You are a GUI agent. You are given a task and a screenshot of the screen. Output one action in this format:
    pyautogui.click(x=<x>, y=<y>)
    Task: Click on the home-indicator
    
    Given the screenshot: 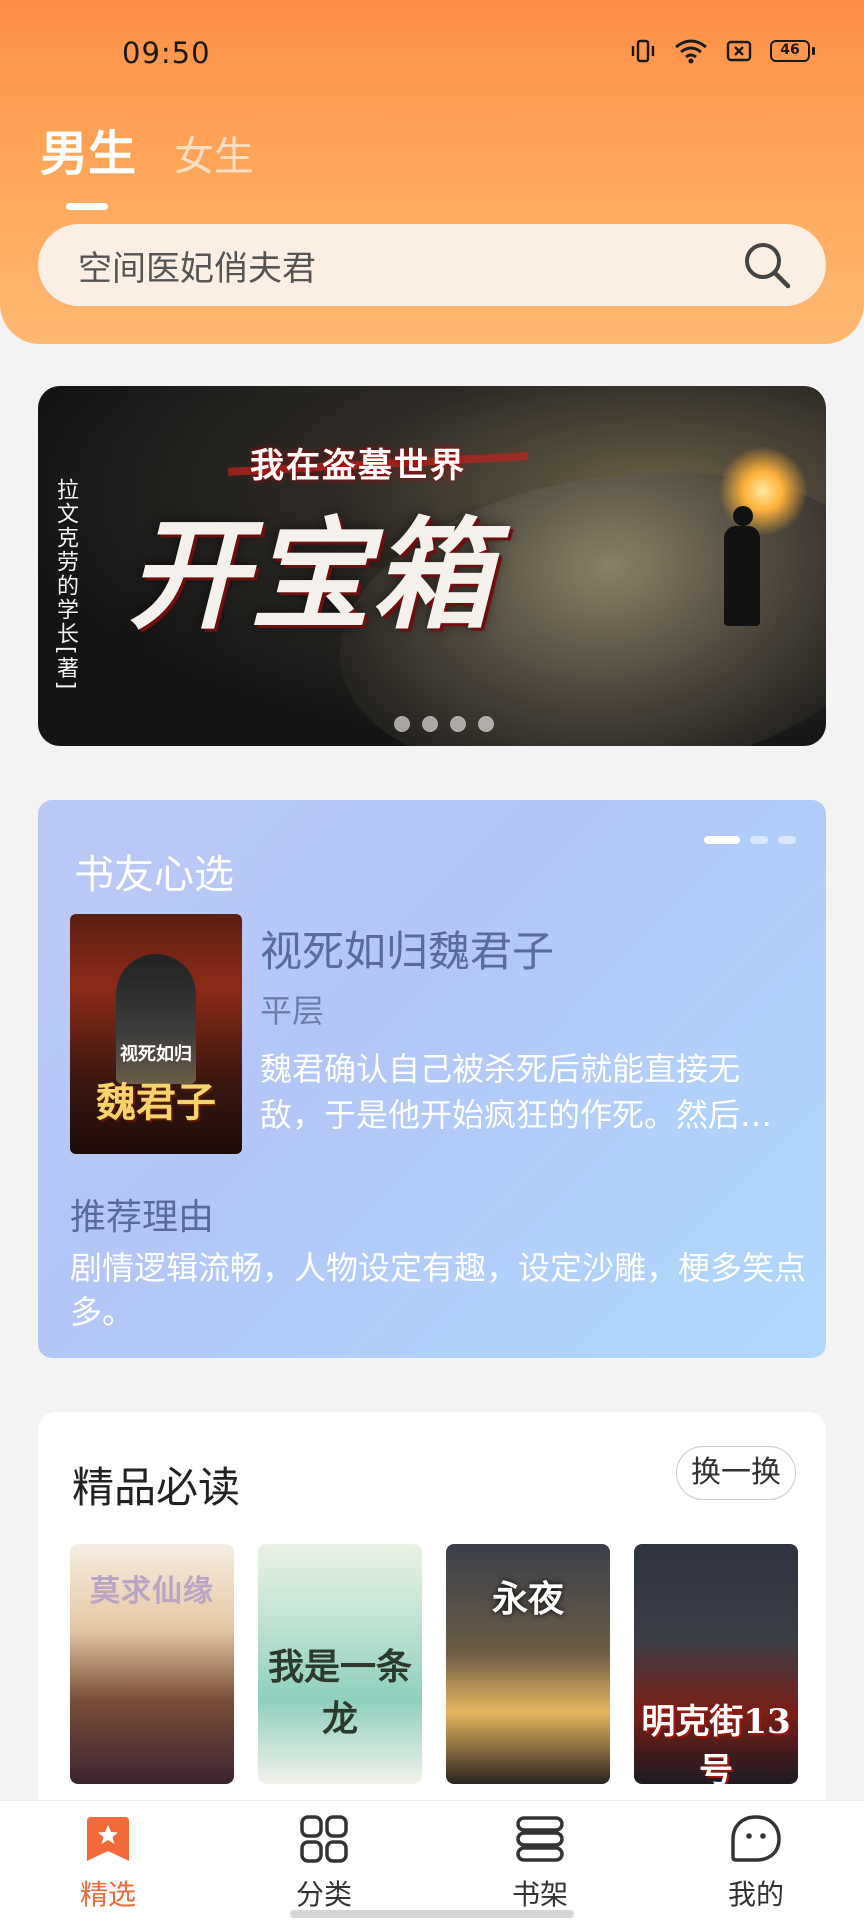 What is the action you would take?
    pyautogui.click(x=432, y=1914)
    